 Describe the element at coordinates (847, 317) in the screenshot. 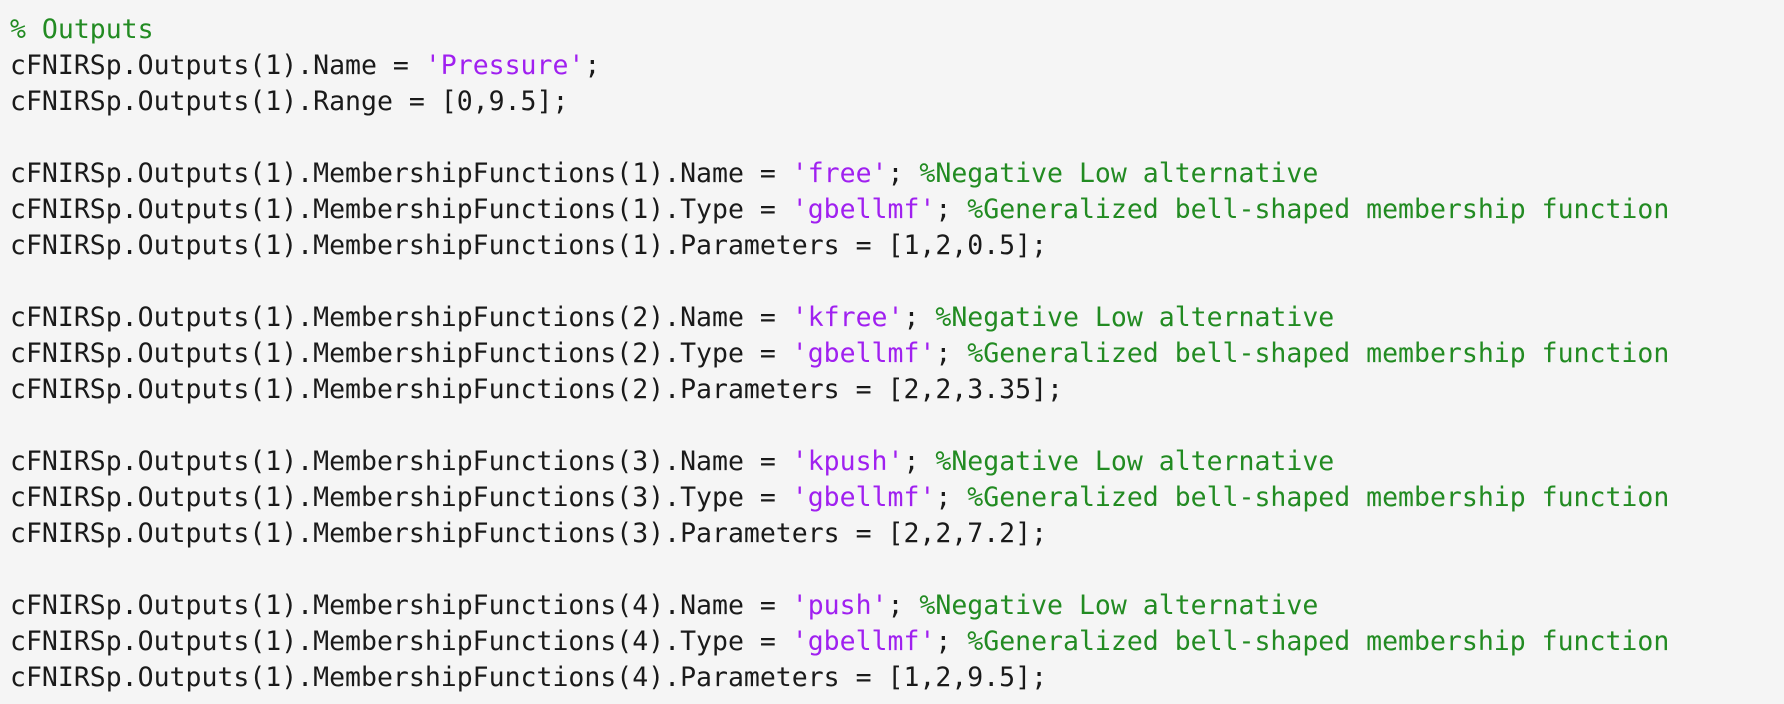

I see `code-string: 'kfree'` at that location.